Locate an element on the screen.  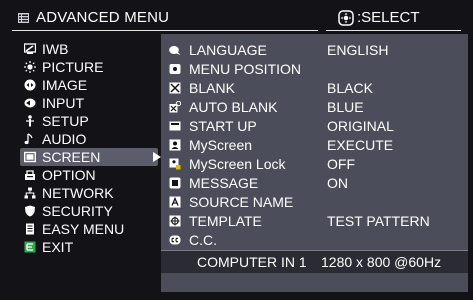
easy-menu-icon is located at coordinates (30, 229).